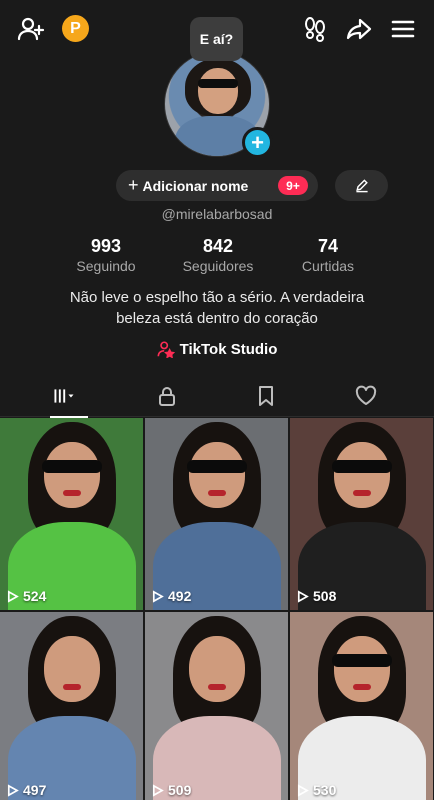 This screenshot has width=434, height=800. Describe the element at coordinates (166, 349) in the screenshot. I see `studio-user-icon` at that location.